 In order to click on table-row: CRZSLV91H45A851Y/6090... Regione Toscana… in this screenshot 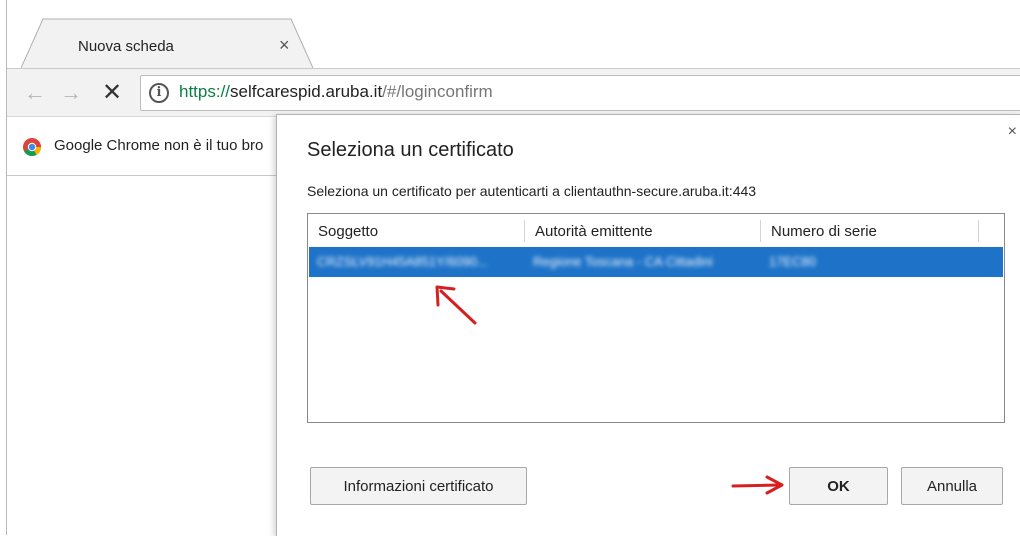, I will do `click(656, 262)`.